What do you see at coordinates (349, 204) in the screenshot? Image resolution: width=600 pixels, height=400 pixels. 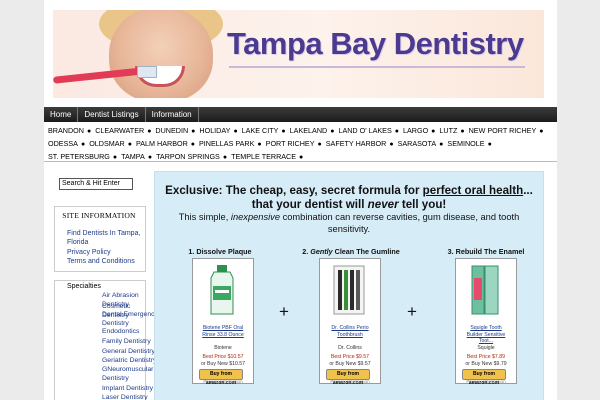 I see `promo-title-line2: that your dentist will never tell you!` at bounding box center [349, 204].